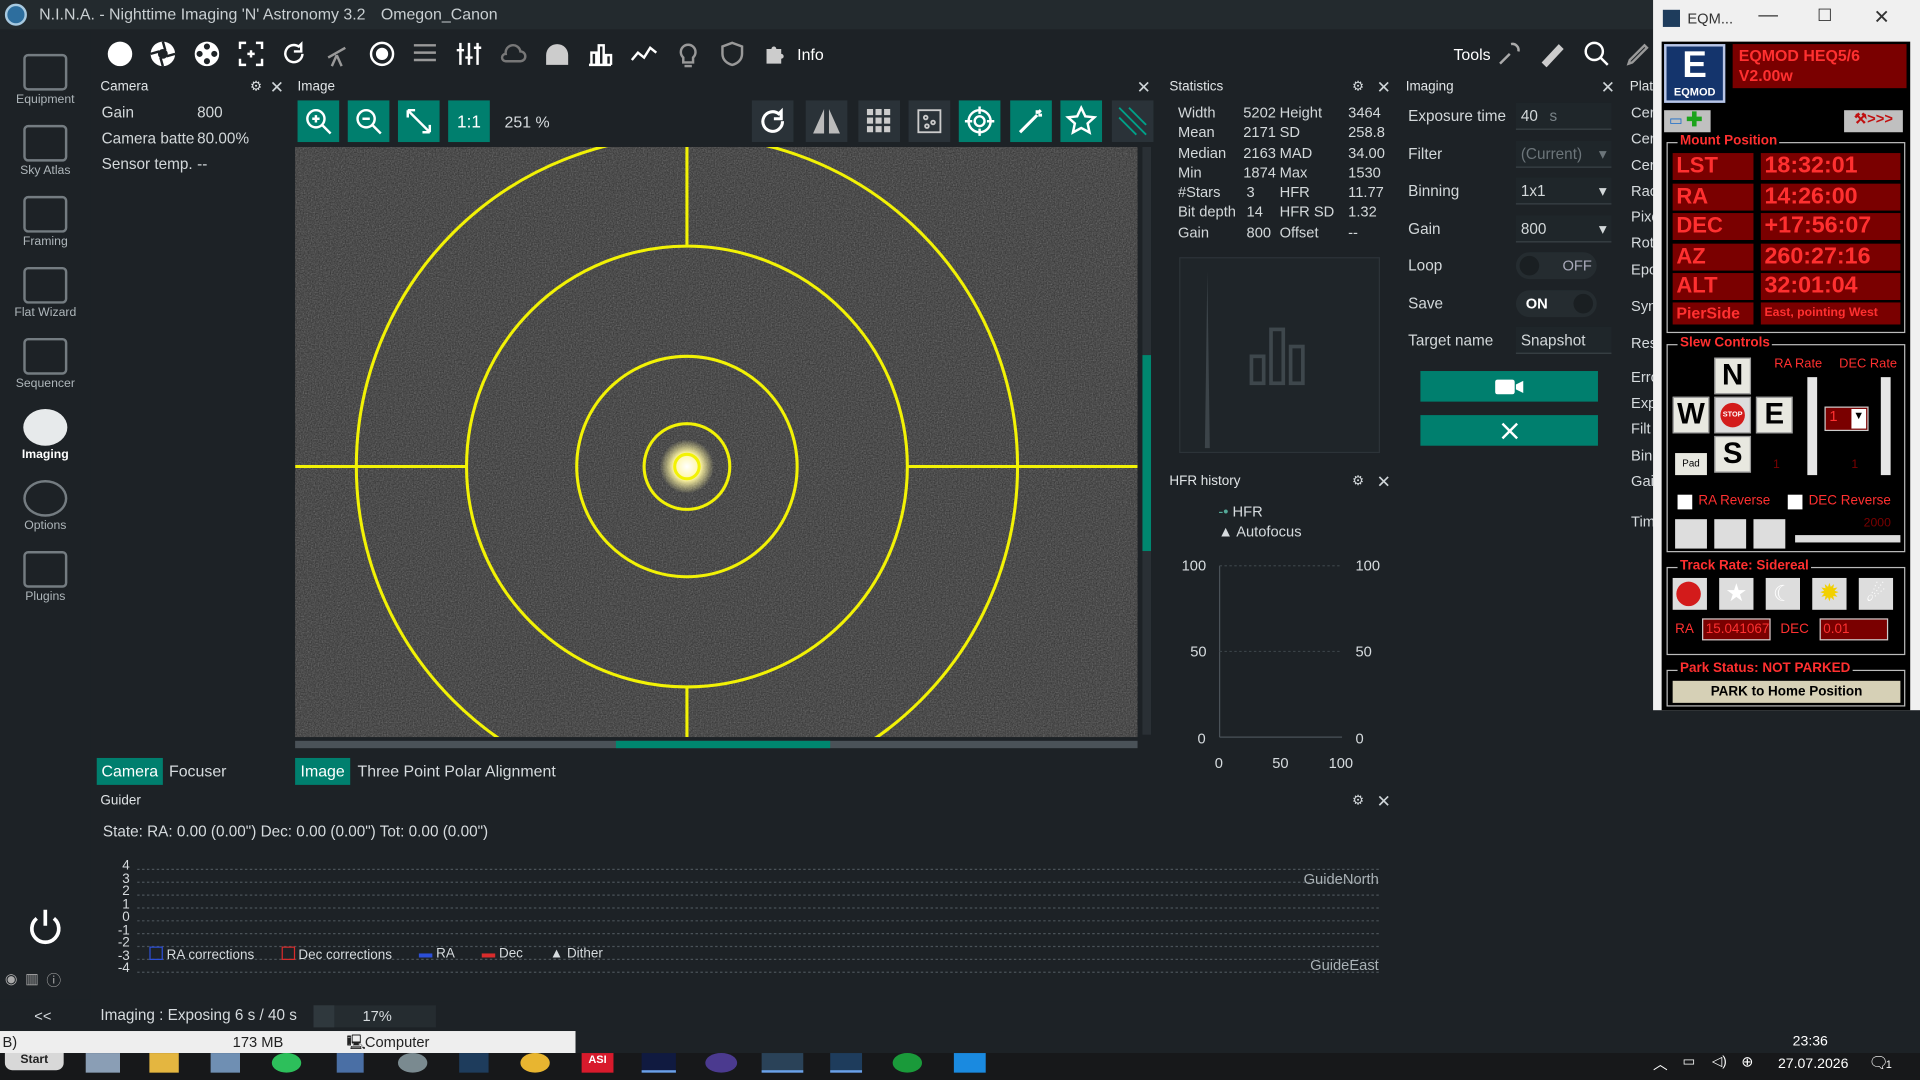  What do you see at coordinates (1736, 593) in the screenshot?
I see `track-sidereal-star-button: ★` at bounding box center [1736, 593].